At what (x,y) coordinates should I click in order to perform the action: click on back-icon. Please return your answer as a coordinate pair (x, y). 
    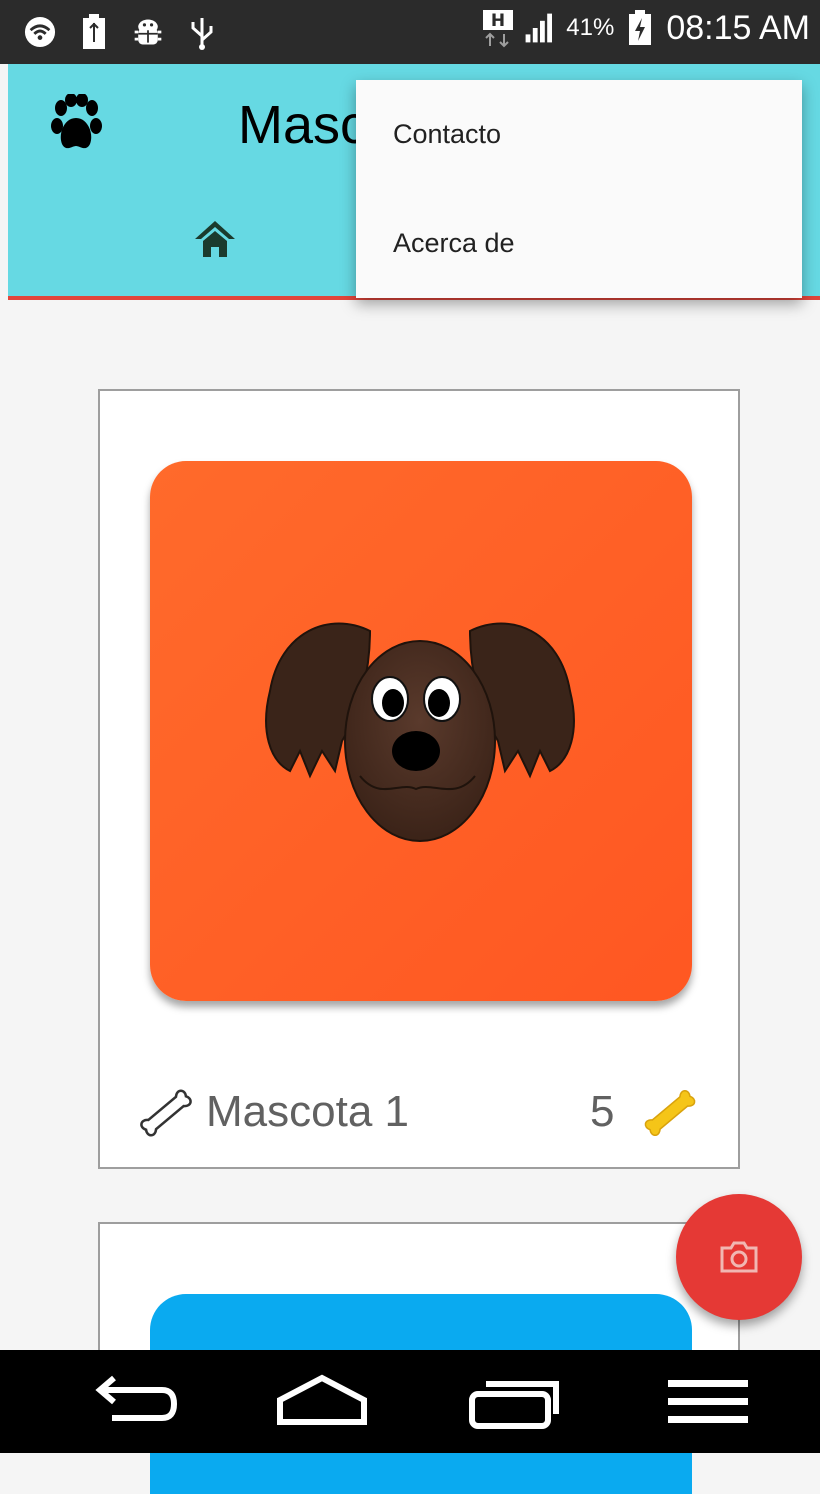
    Looking at the image, I should click on (136, 1398).